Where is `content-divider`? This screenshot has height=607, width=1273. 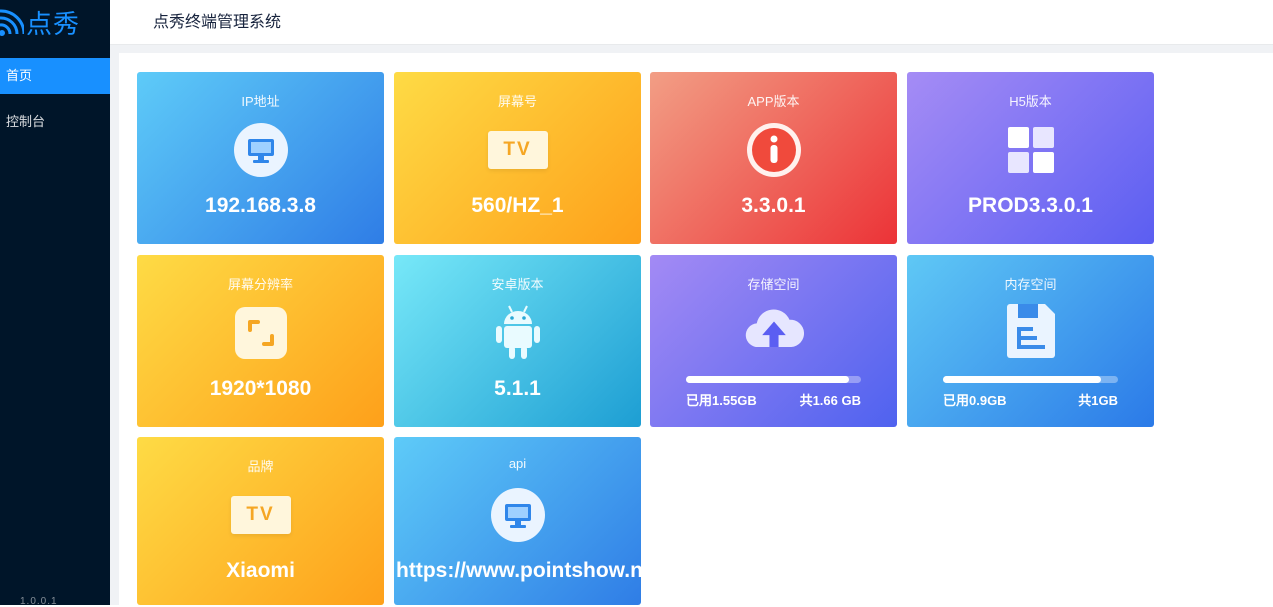 content-divider is located at coordinates (691, 49).